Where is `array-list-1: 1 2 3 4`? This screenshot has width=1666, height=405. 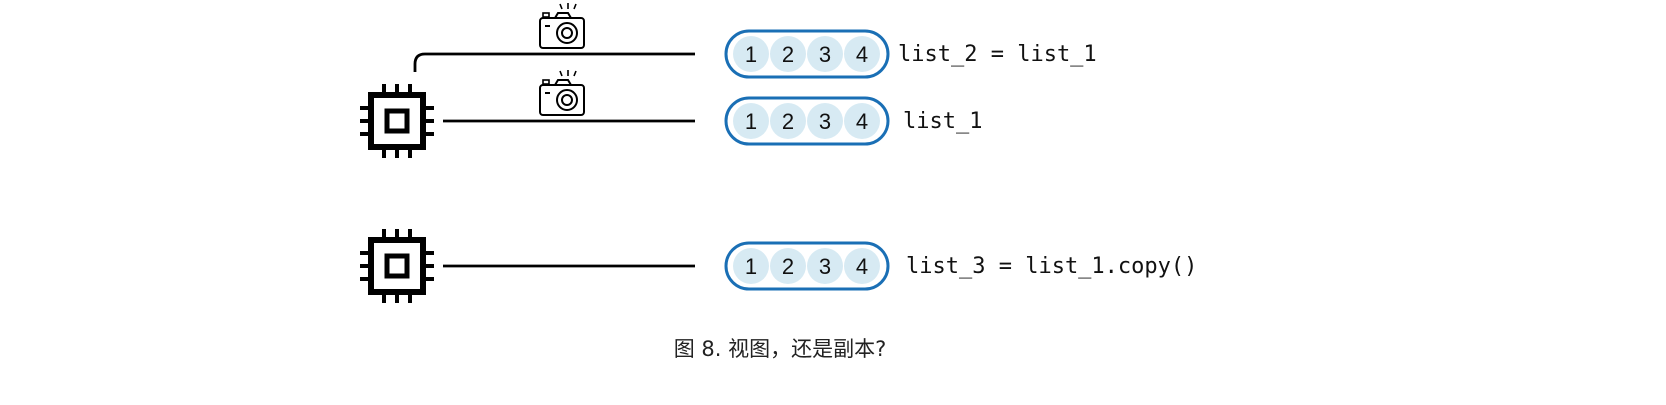
array-list-1: 1 2 3 4 is located at coordinates (807, 121).